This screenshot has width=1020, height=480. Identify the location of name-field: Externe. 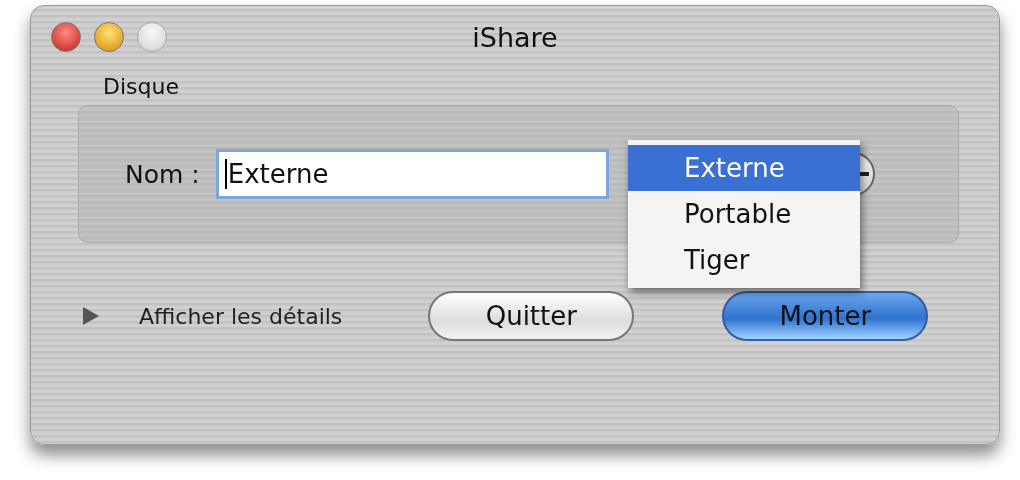
(412, 174).